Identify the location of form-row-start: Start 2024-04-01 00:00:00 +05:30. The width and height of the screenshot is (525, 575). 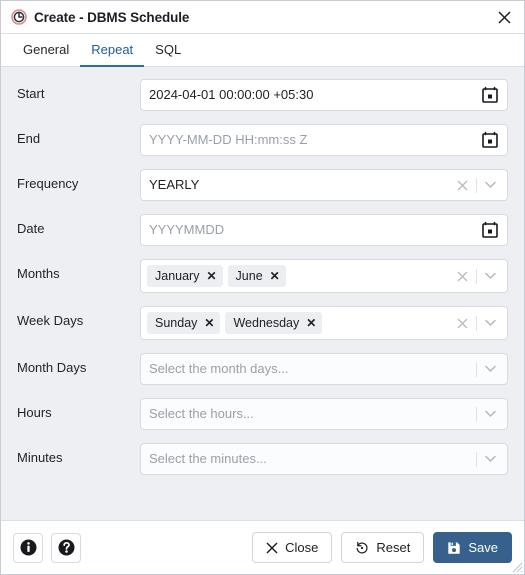
(262, 95).